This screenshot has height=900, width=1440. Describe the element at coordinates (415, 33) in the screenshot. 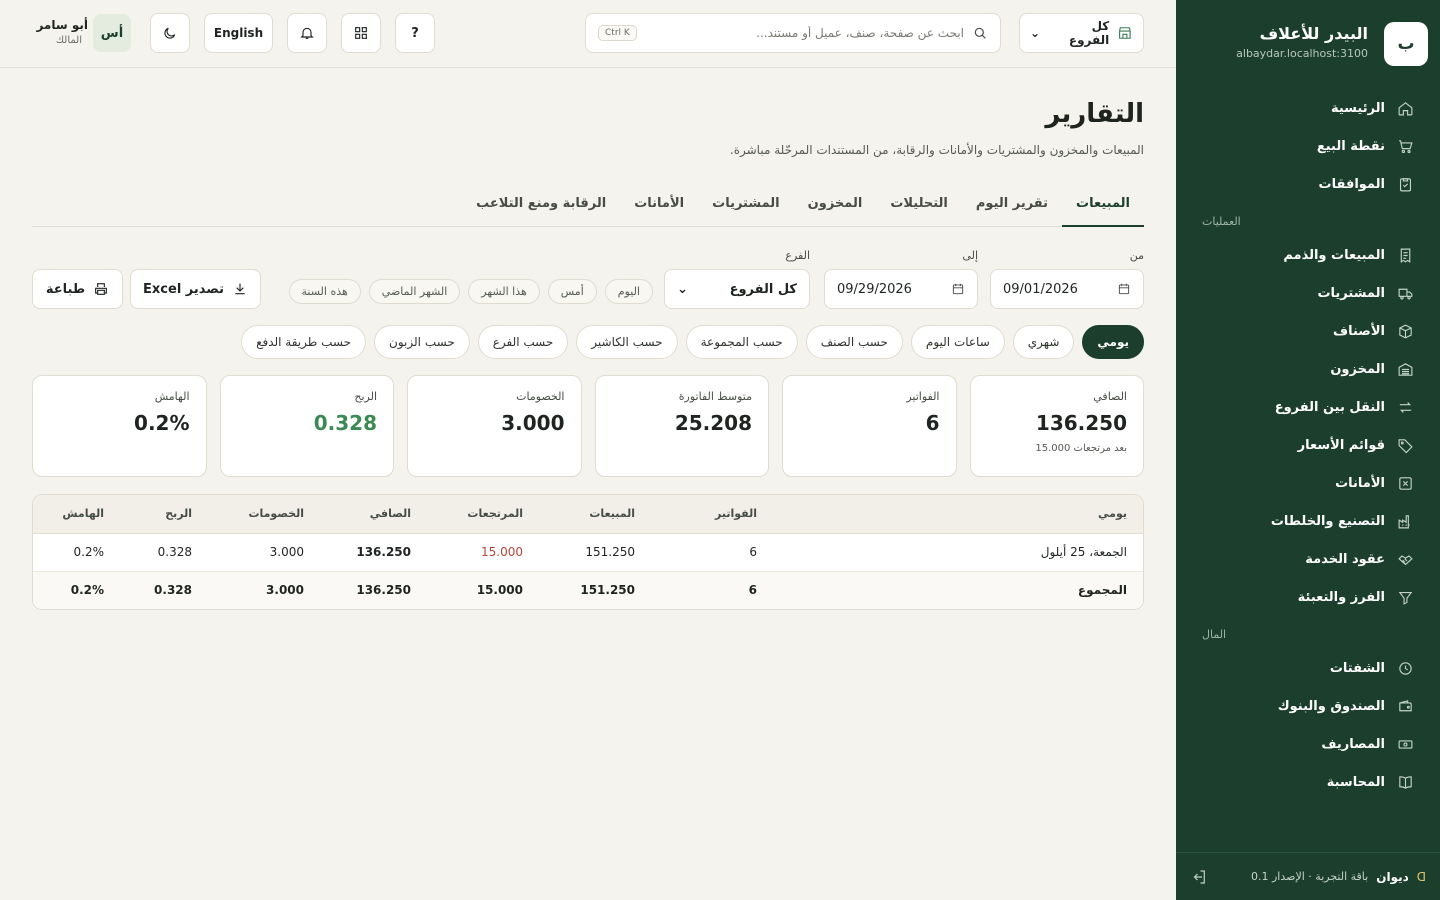

I see `help-button: ?` at that location.